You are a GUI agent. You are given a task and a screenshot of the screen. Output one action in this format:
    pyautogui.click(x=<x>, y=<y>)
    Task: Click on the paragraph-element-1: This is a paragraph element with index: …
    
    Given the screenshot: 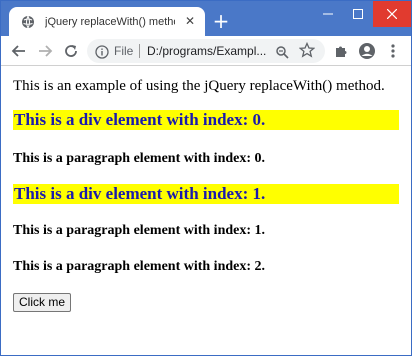 What is the action you would take?
    pyautogui.click(x=139, y=230)
    